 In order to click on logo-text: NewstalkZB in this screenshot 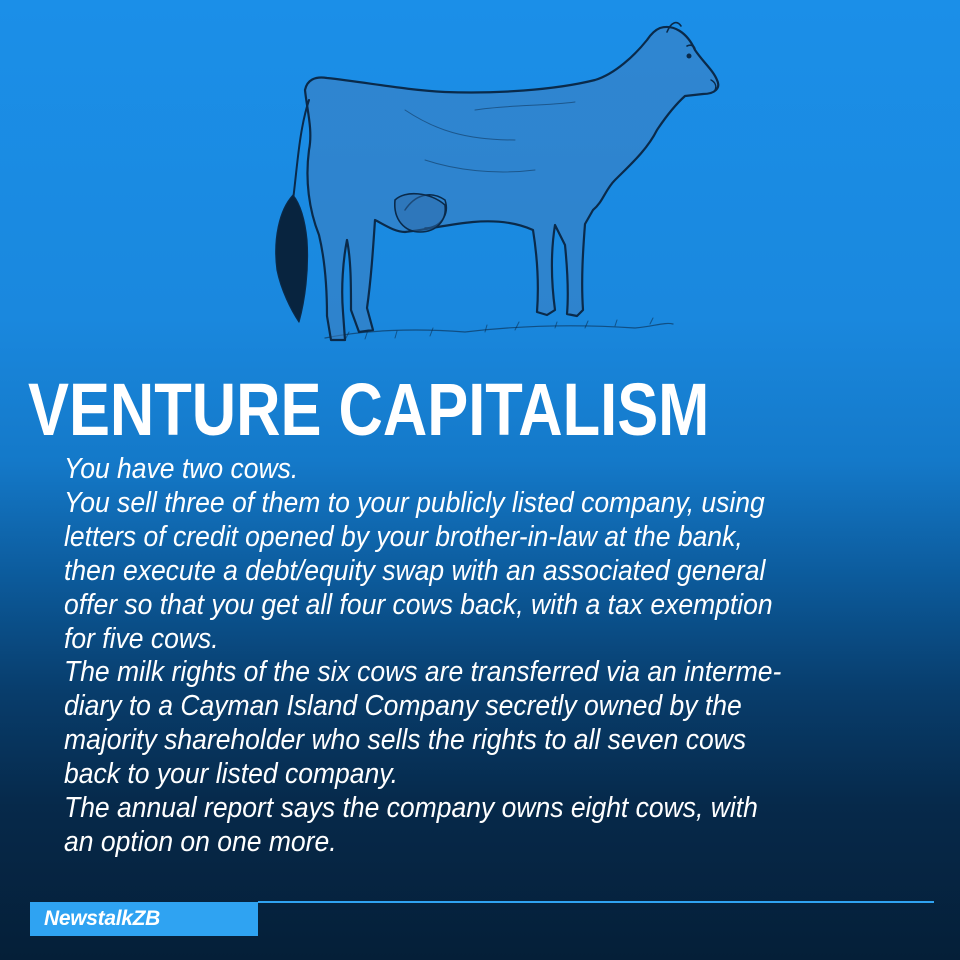, I will do `click(102, 918)`.